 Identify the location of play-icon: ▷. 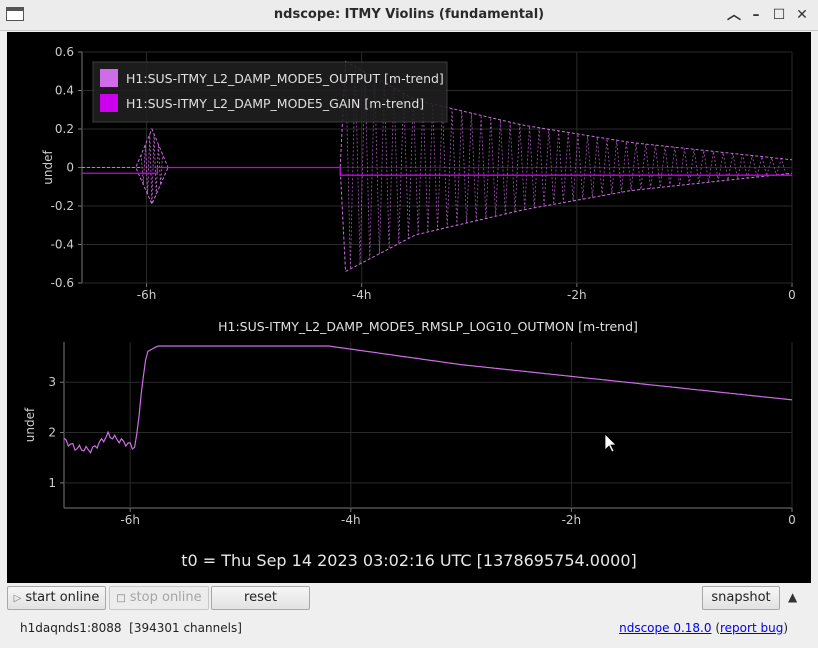
(17, 598).